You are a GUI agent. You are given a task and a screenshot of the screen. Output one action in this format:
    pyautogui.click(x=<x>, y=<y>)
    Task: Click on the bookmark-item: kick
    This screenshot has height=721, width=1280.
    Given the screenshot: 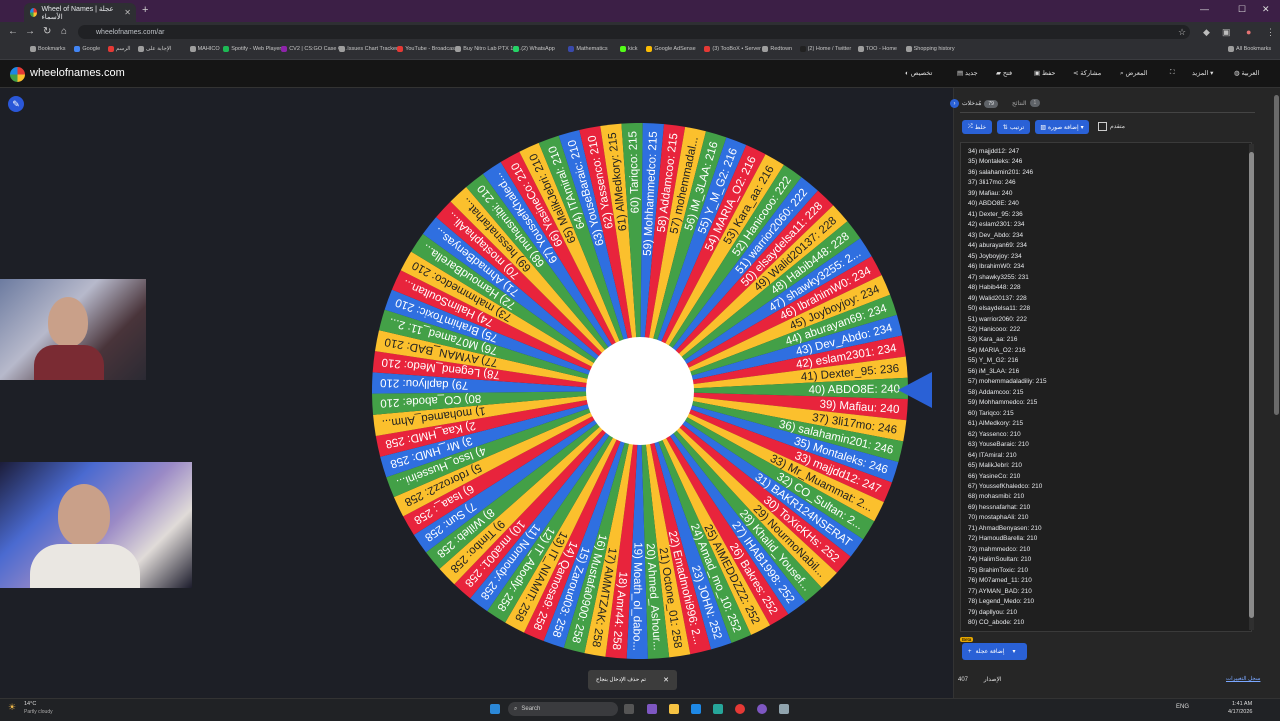 What is the action you would take?
    pyautogui.click(x=628, y=49)
    